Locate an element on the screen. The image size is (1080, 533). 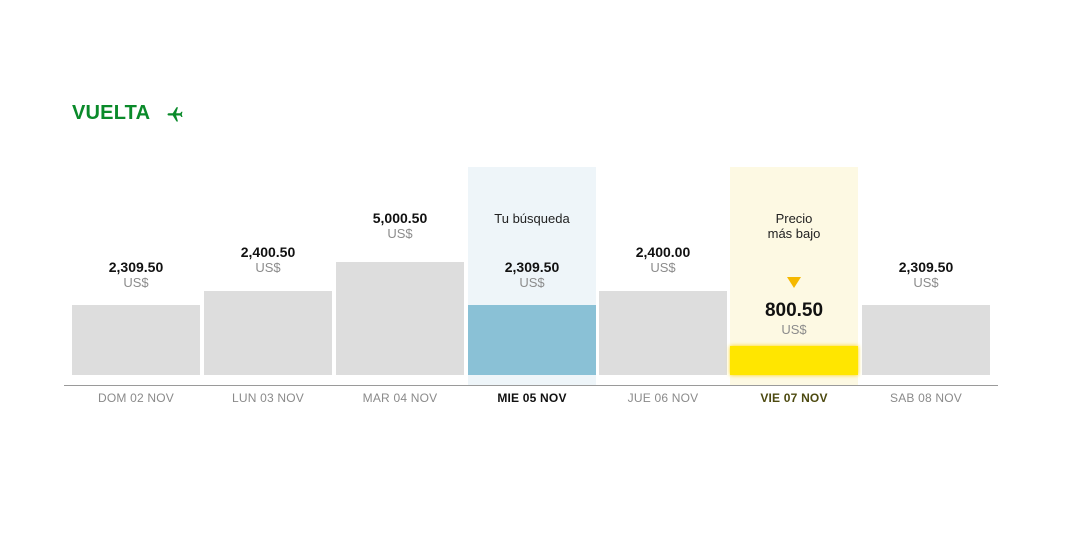
search-note: Tu búsqueda is located at coordinates (532, 218).